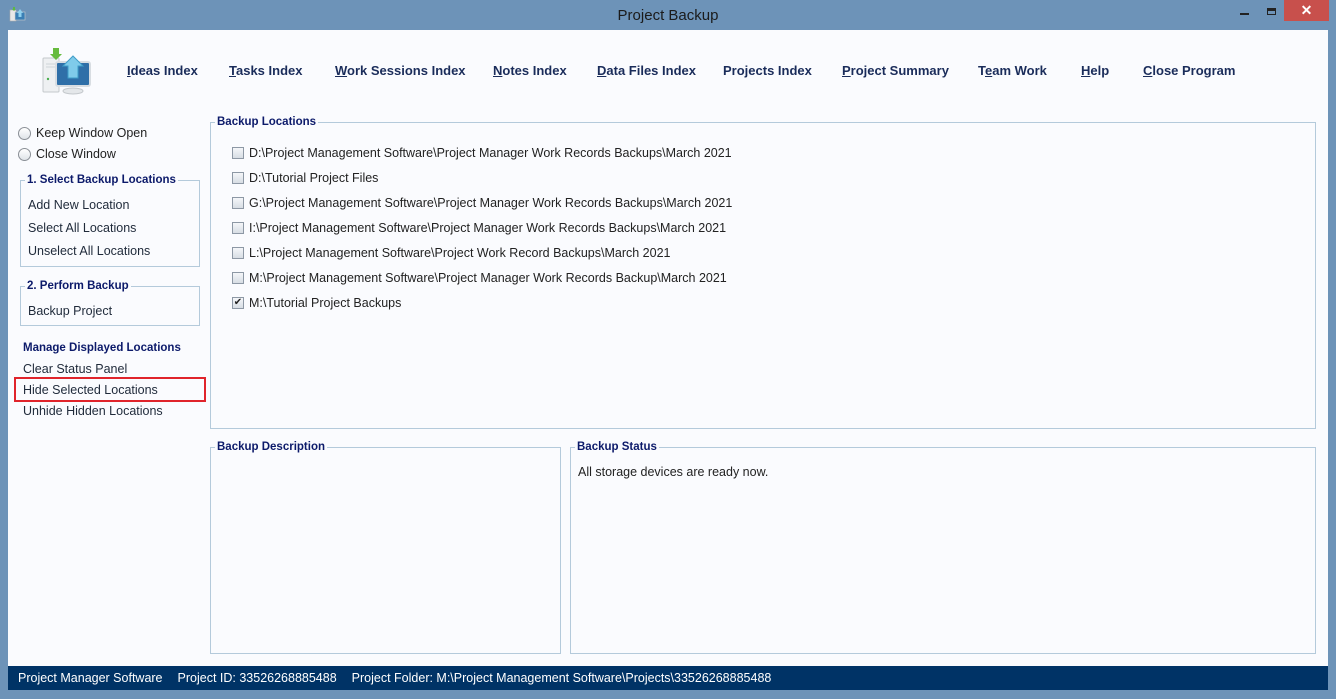 Image resolution: width=1336 pixels, height=699 pixels. I want to click on menu-tasks-index: Tasks Index, so click(265, 70).